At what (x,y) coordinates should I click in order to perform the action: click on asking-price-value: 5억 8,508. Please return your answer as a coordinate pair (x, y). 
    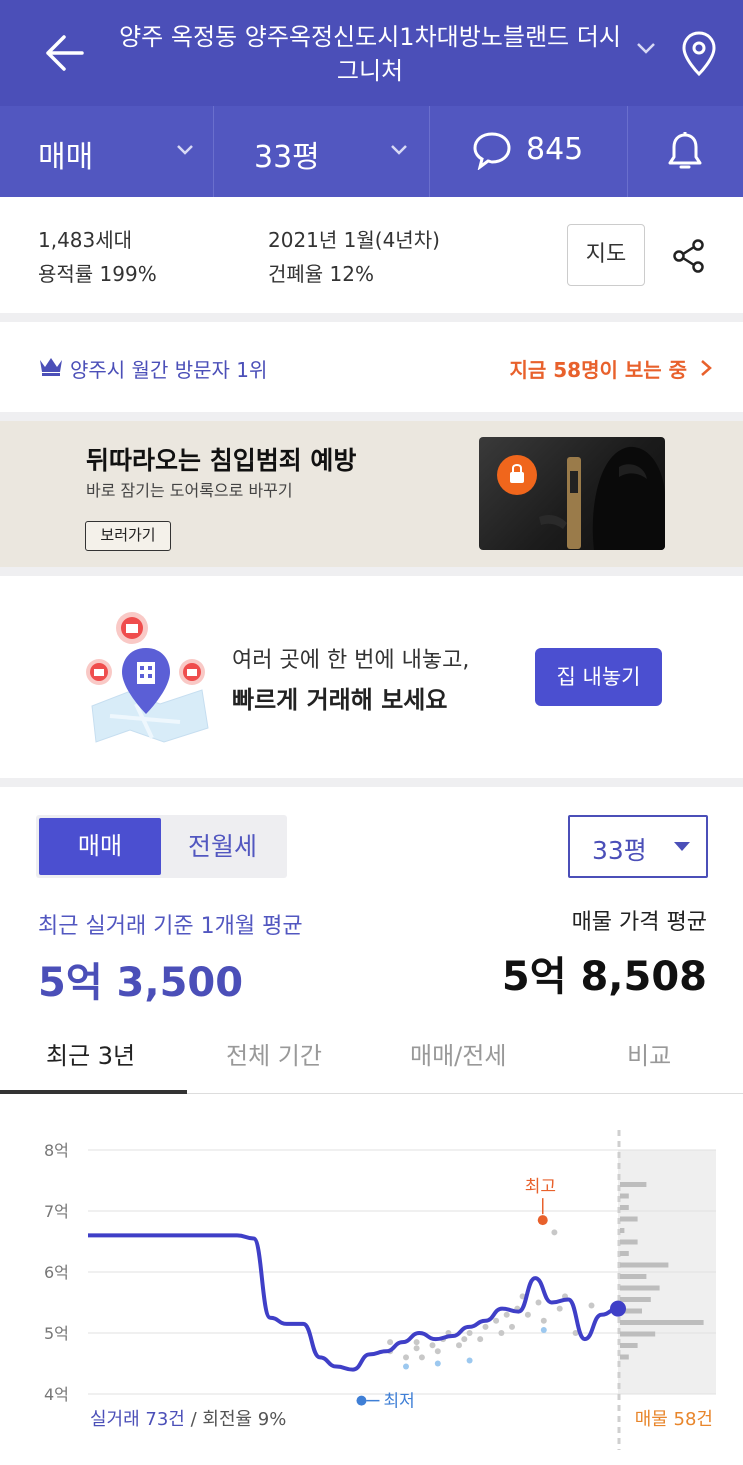
    Looking at the image, I should click on (604, 977).